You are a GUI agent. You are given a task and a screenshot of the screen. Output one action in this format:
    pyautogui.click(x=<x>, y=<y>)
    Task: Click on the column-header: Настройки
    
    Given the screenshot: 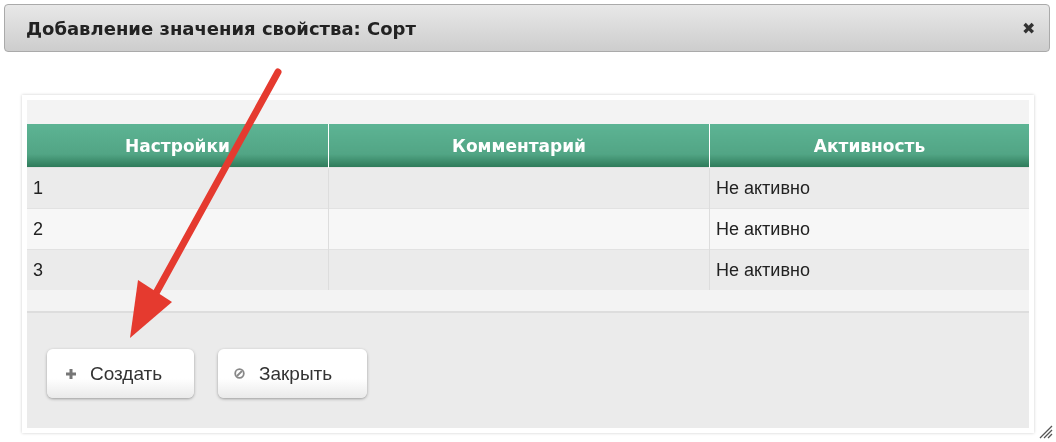 What is the action you would take?
    pyautogui.click(x=178, y=146)
    